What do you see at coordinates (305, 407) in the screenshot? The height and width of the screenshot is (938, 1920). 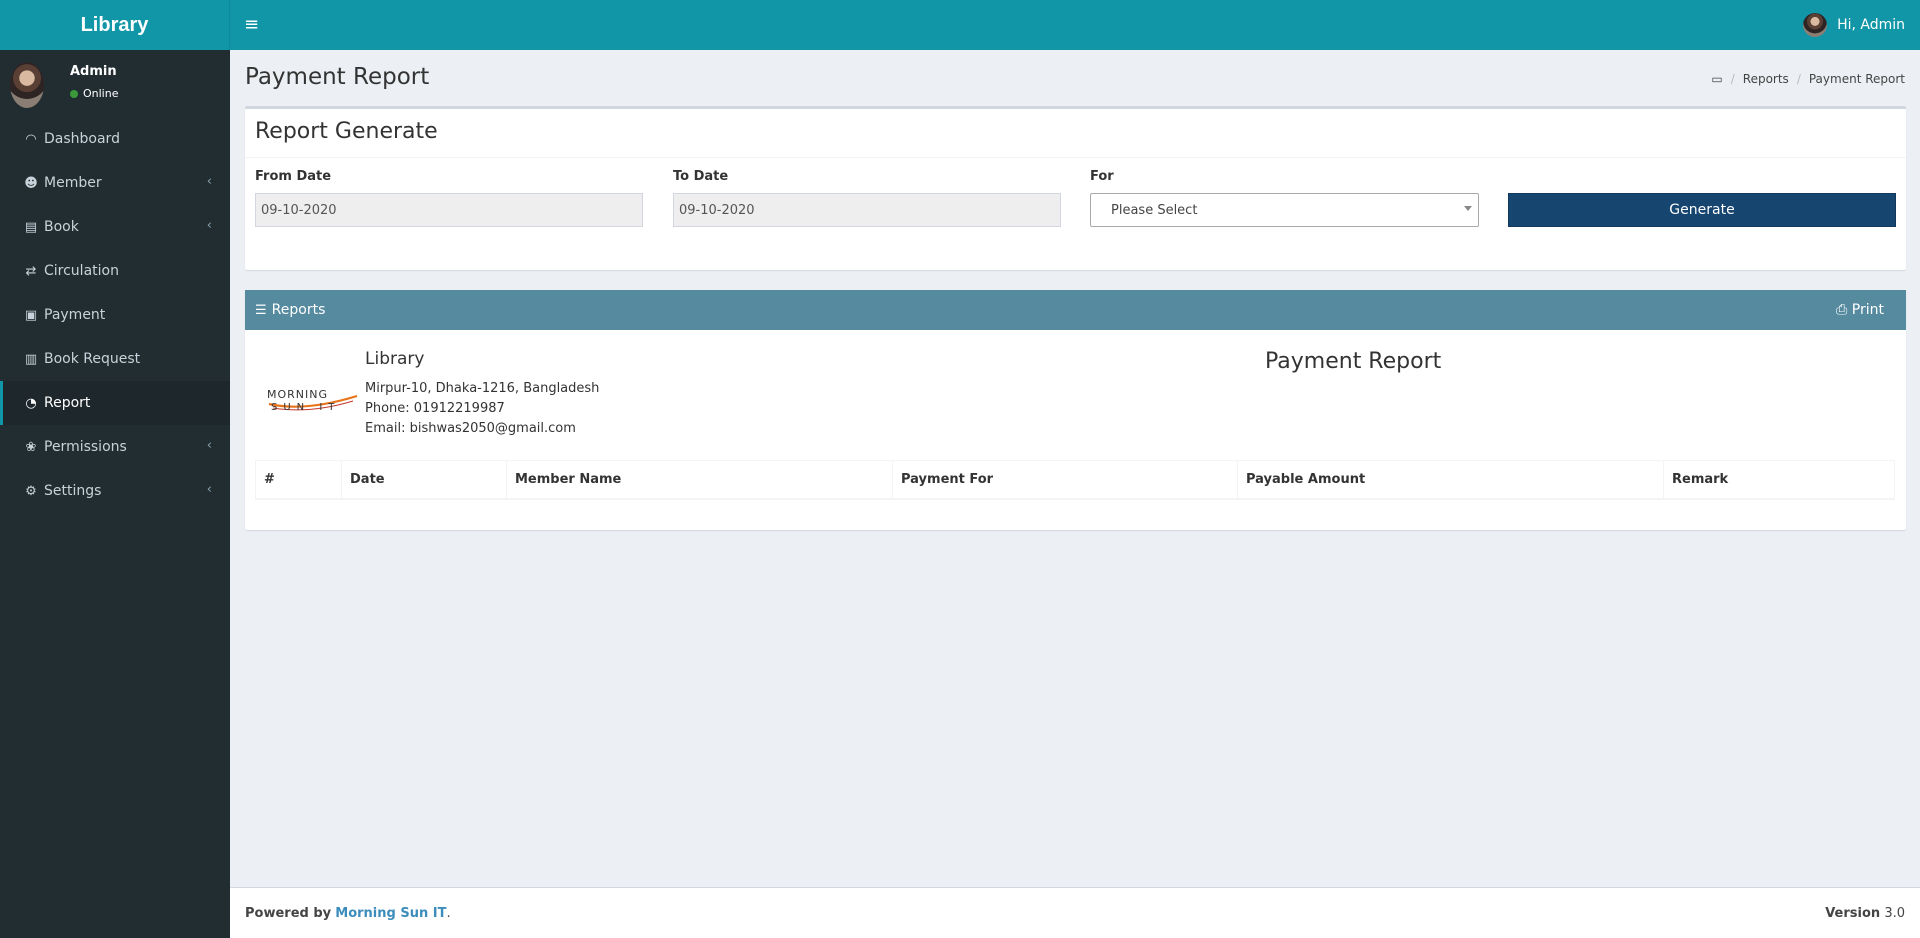 I see `logo-text-bottom: SUN IT` at bounding box center [305, 407].